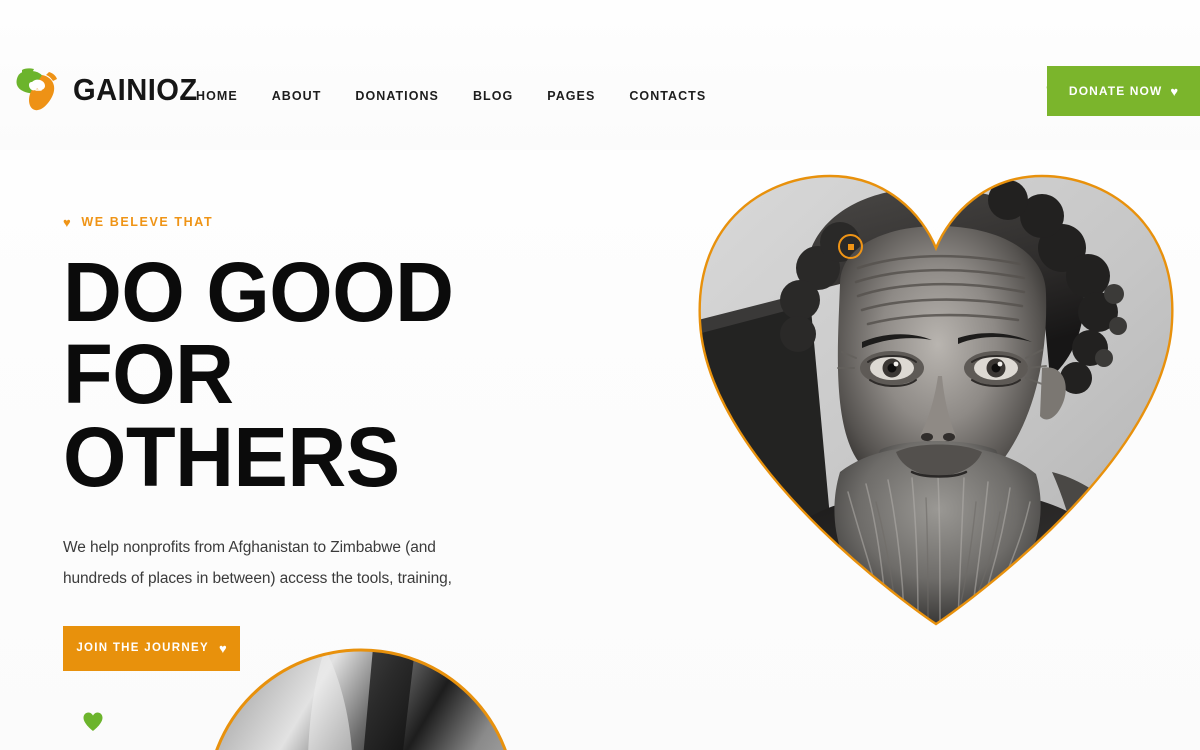 The image size is (1200, 750). Describe the element at coordinates (361, 699) in the screenshot. I see `next-section-image` at that location.